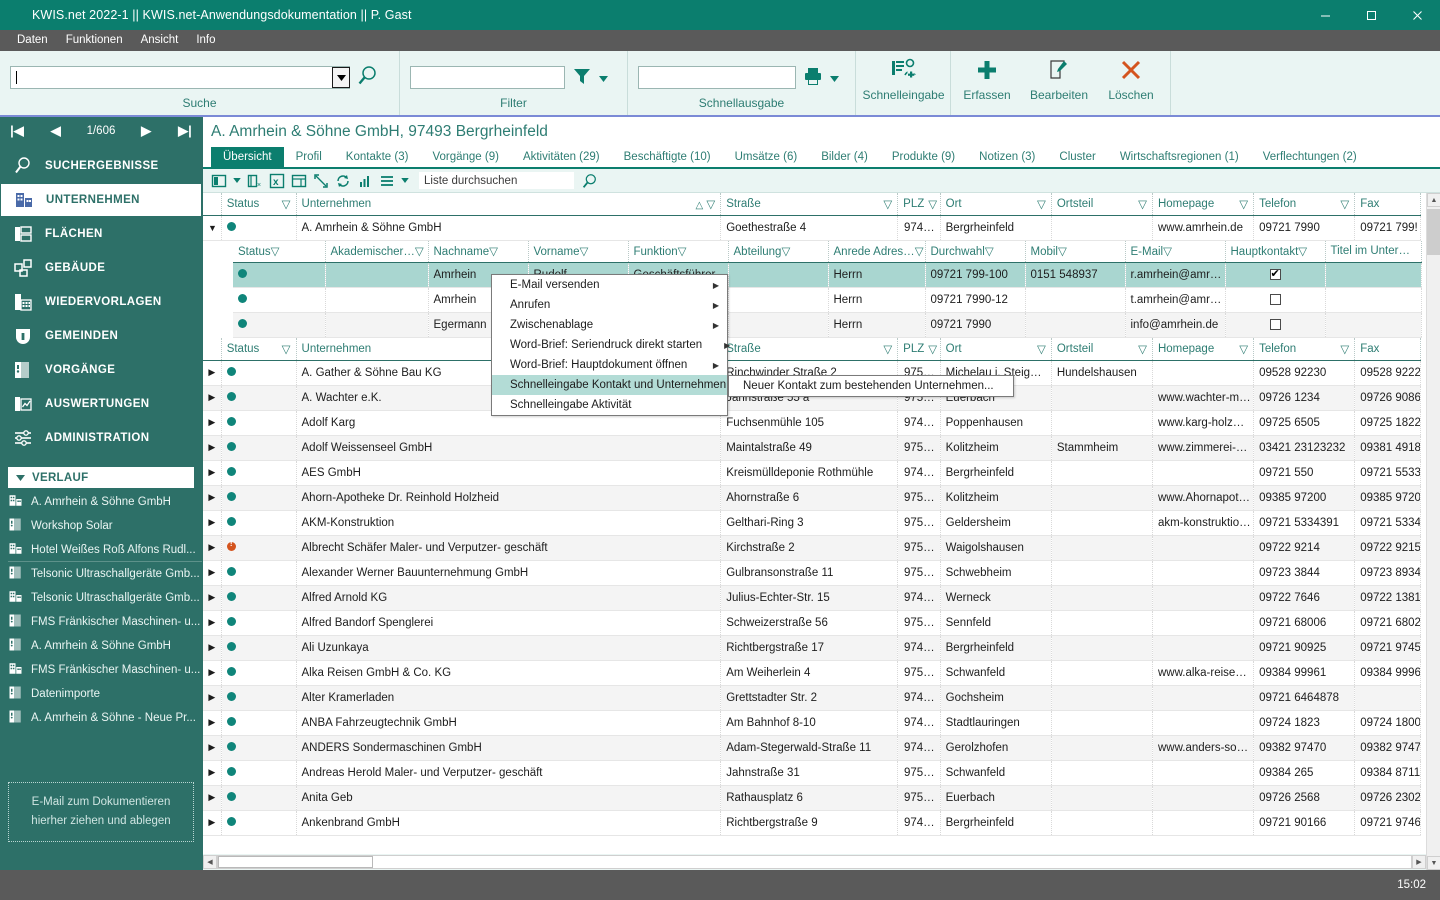 This screenshot has width=1440, height=900. What do you see at coordinates (146, 131) in the screenshot?
I see `pager-next-button: ▶` at bounding box center [146, 131].